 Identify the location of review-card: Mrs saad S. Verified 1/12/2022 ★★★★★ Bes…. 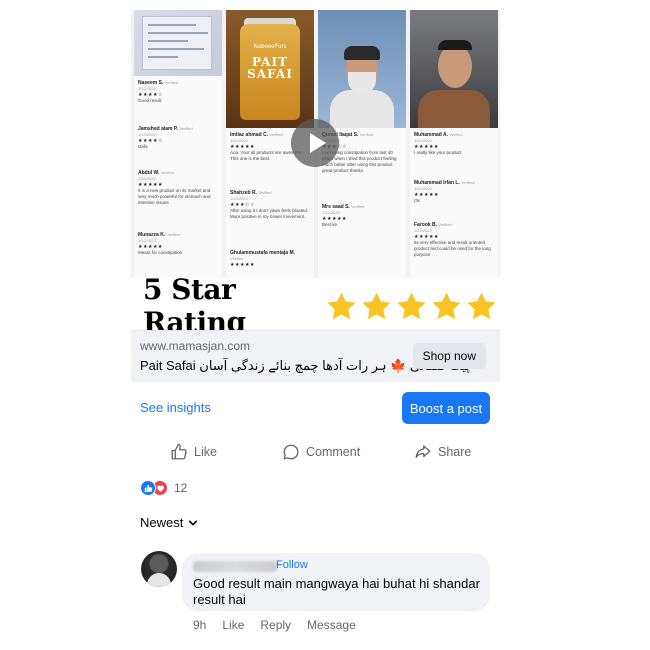
(343, 215).